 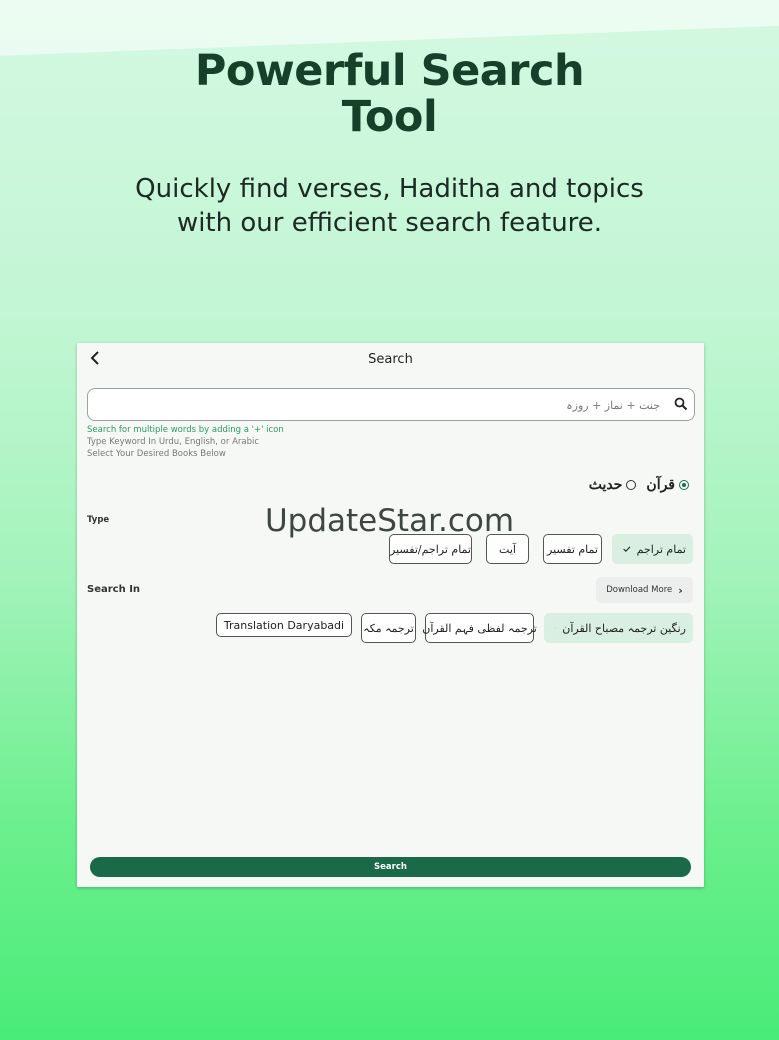 What do you see at coordinates (639, 590) in the screenshot?
I see `download-more-label: Download More` at bounding box center [639, 590].